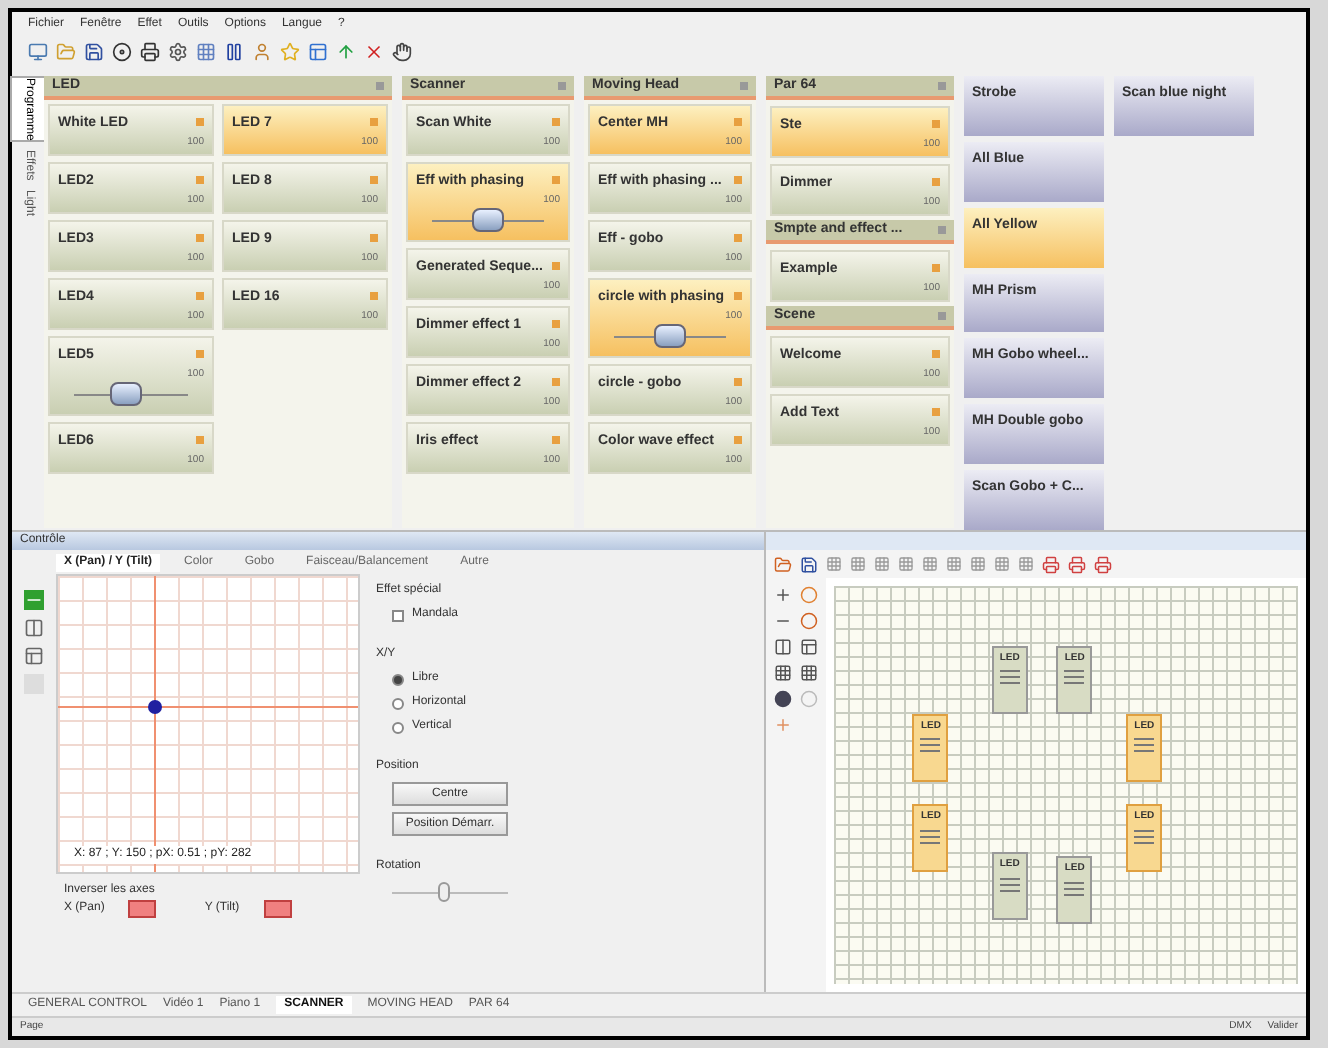 Image resolution: width=1328 pixels, height=1048 pixels. What do you see at coordinates (809, 647) in the screenshot?
I see `layout-icon` at bounding box center [809, 647].